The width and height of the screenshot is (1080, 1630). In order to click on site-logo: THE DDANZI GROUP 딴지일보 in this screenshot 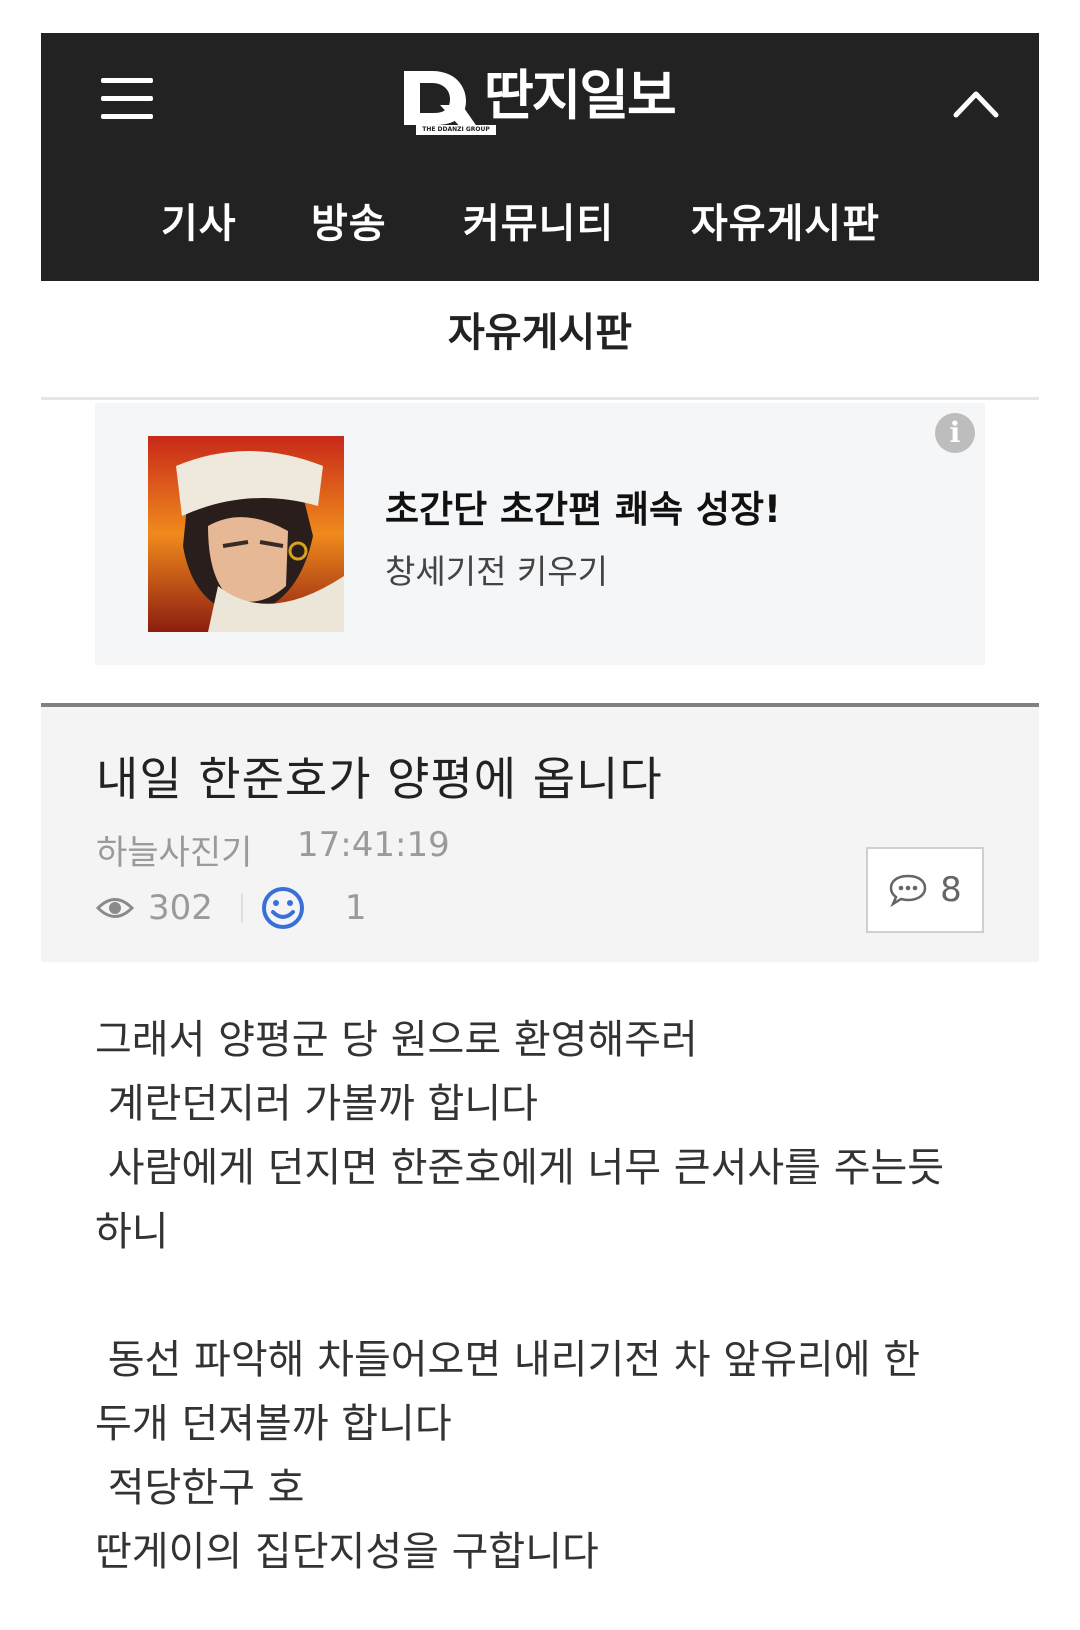, I will do `click(536, 106)`.